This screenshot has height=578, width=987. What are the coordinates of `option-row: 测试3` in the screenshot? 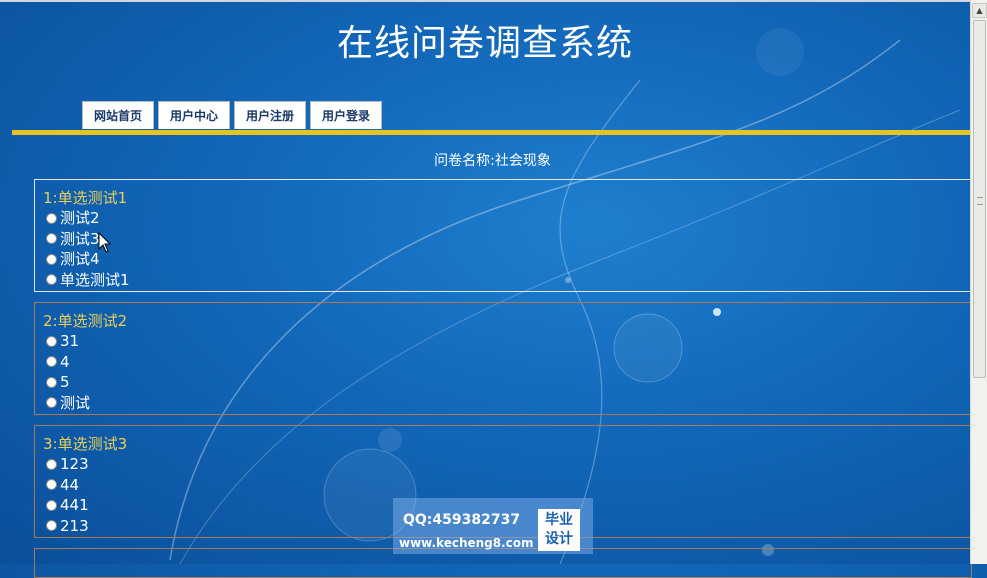 It's located at (508, 239).